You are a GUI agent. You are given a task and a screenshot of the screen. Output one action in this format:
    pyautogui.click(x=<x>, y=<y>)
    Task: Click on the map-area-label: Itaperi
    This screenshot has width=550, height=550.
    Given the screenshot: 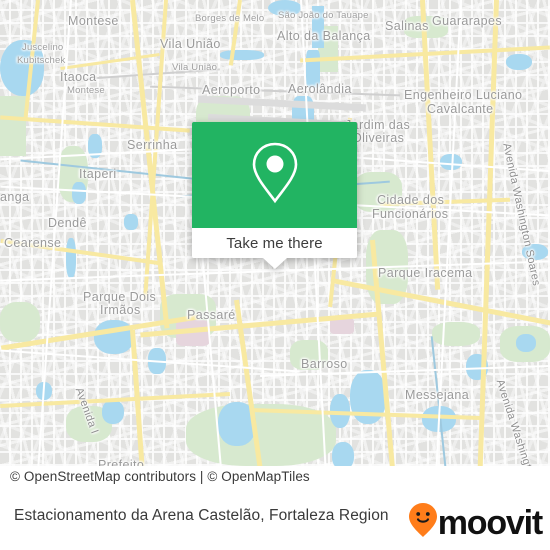 What is the action you would take?
    pyautogui.click(x=98, y=174)
    